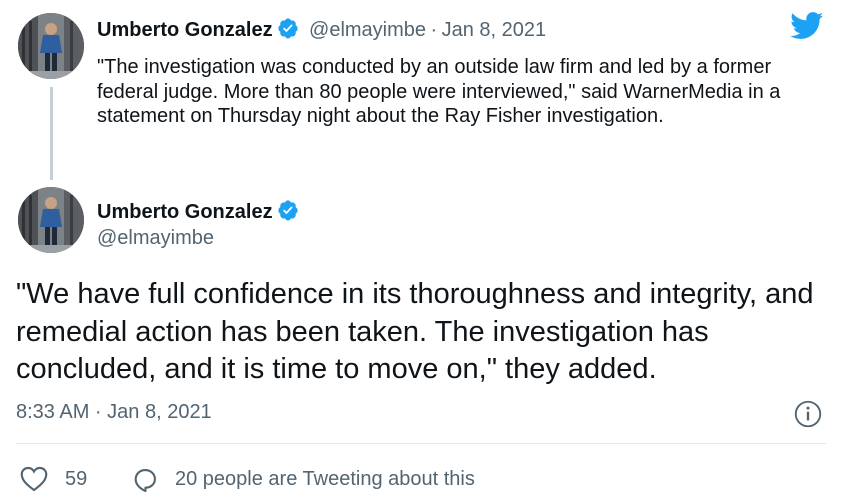  What do you see at coordinates (807, 28) in the screenshot?
I see `twitter-bird-icon` at bounding box center [807, 28].